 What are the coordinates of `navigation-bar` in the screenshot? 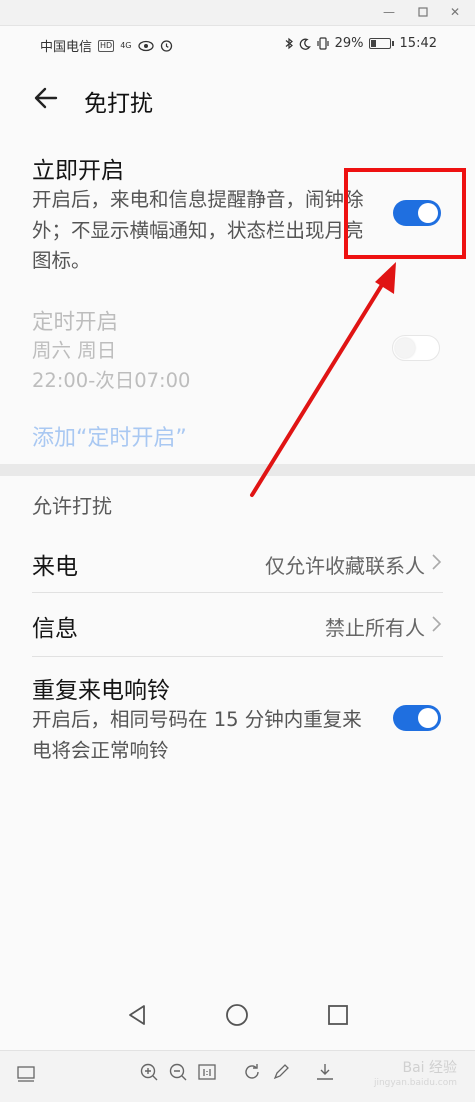 It's located at (237, 1015).